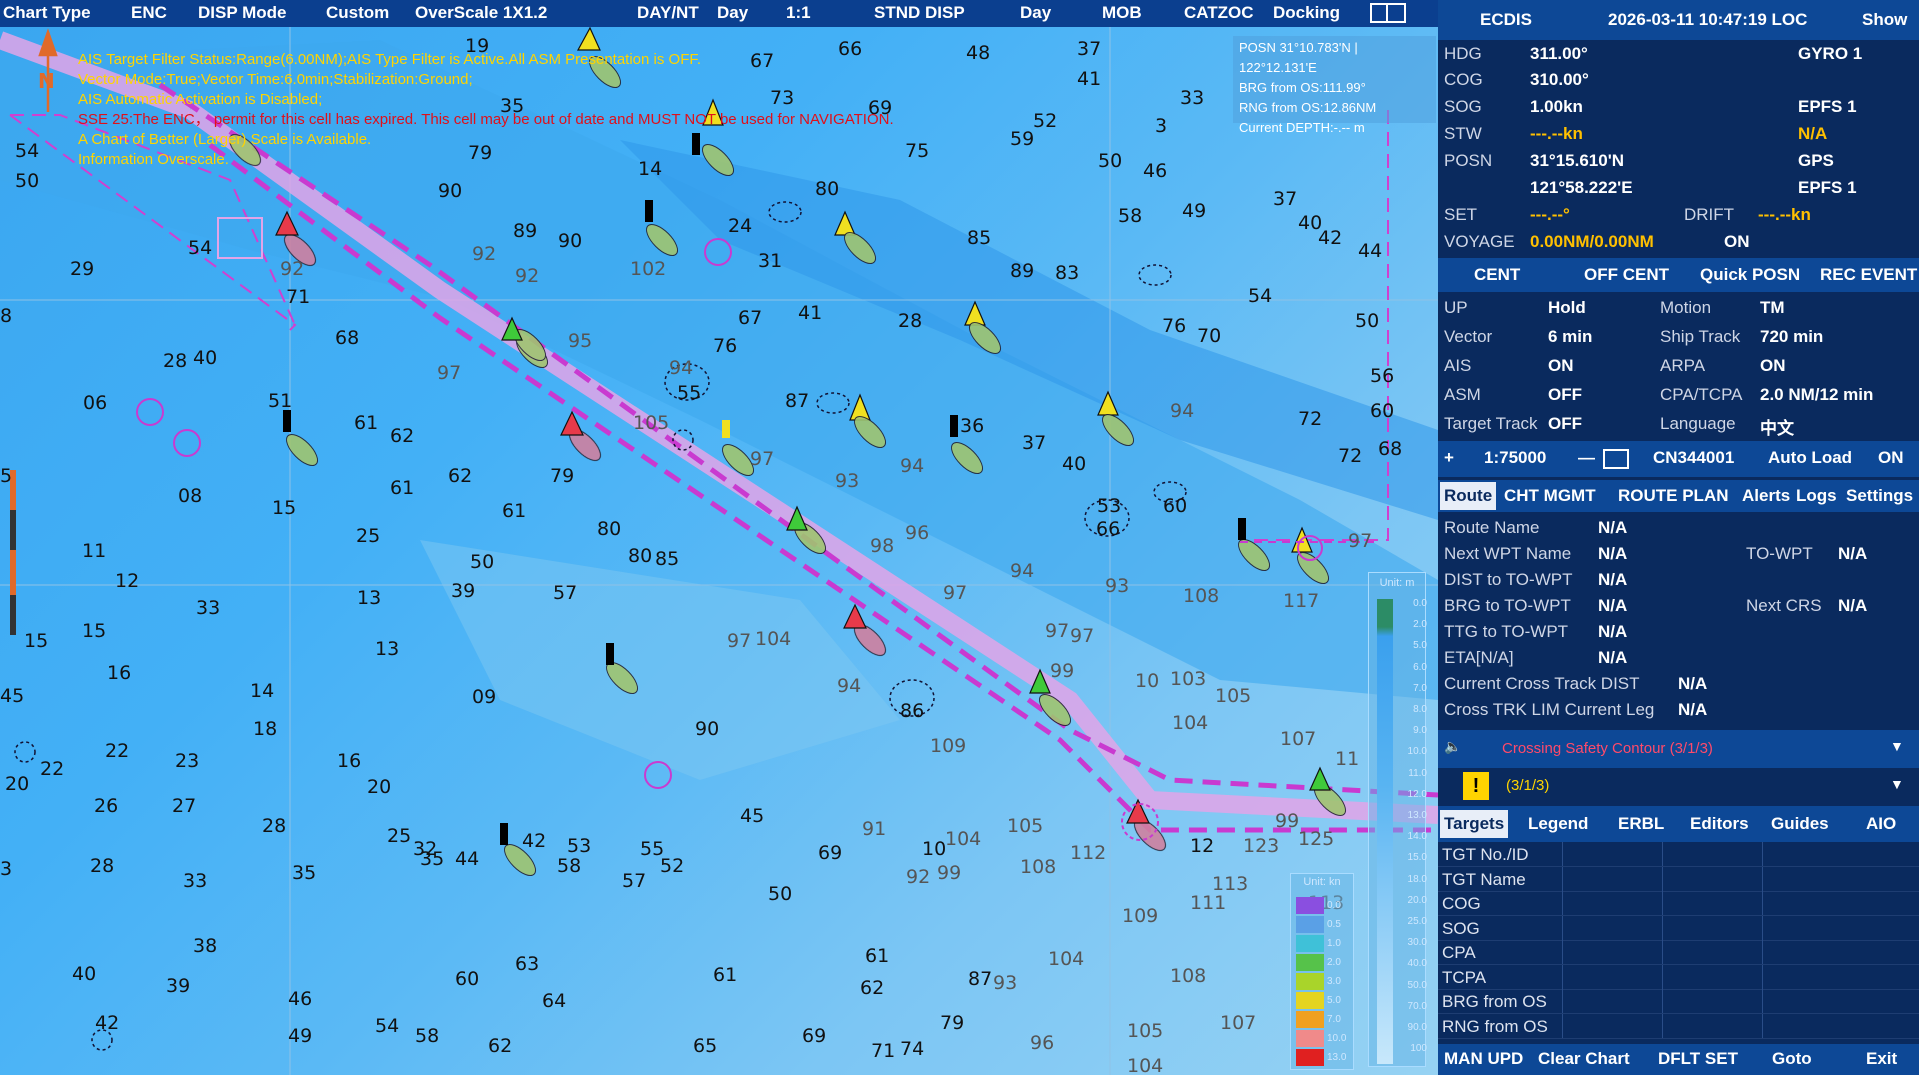 Image resolution: width=1919 pixels, height=1075 pixels. What do you see at coordinates (1565, 395) in the screenshot?
I see `asm-value: OFF` at bounding box center [1565, 395].